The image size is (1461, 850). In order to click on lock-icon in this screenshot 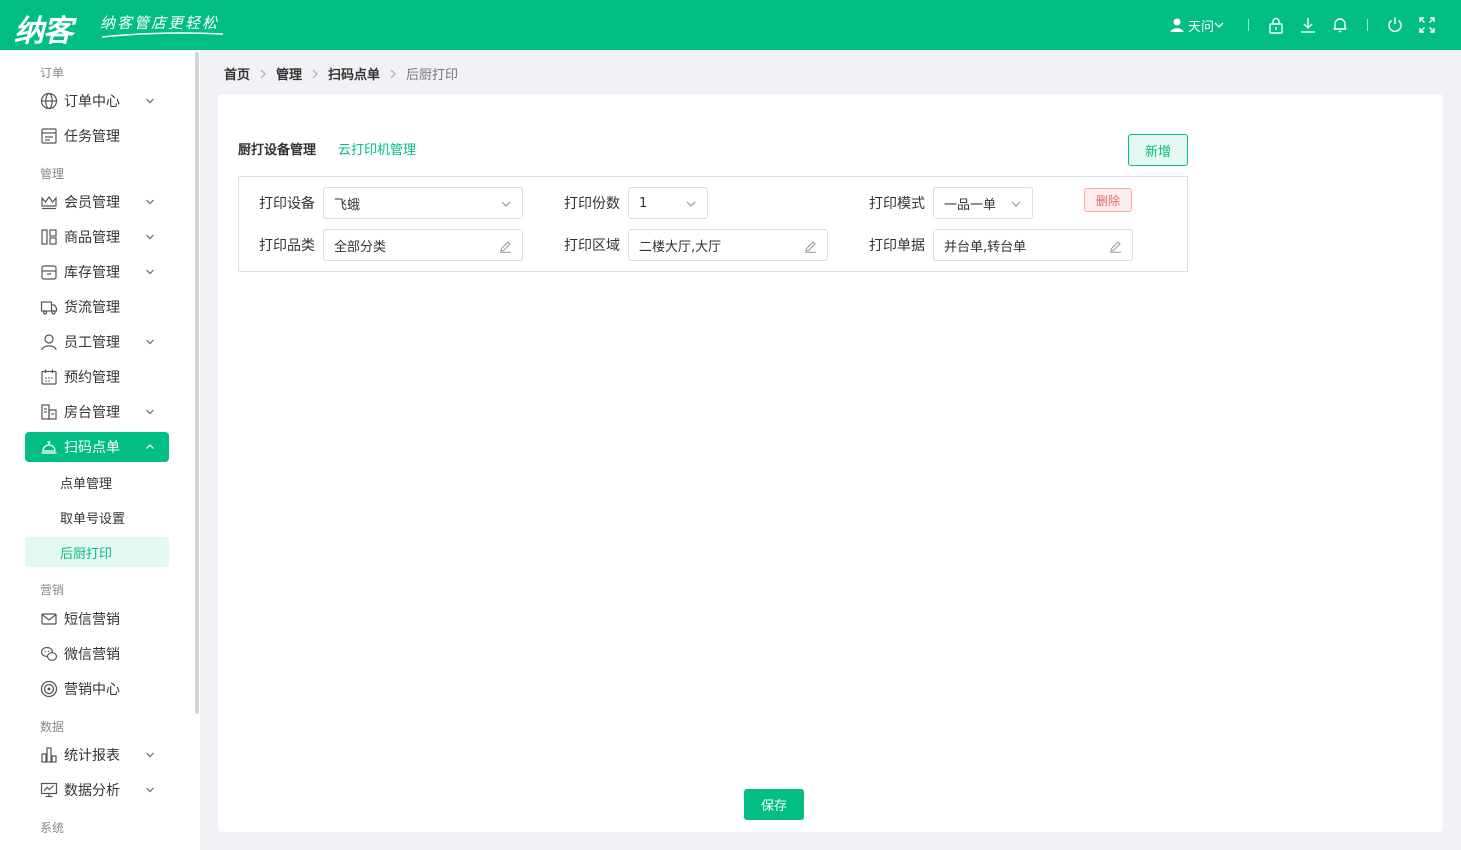, I will do `click(1276, 25)`.